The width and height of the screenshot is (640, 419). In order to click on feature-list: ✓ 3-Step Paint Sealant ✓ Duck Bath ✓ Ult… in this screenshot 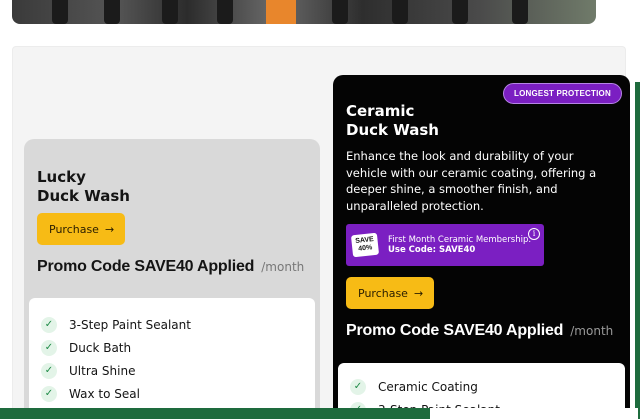, I will do `click(172, 358)`.